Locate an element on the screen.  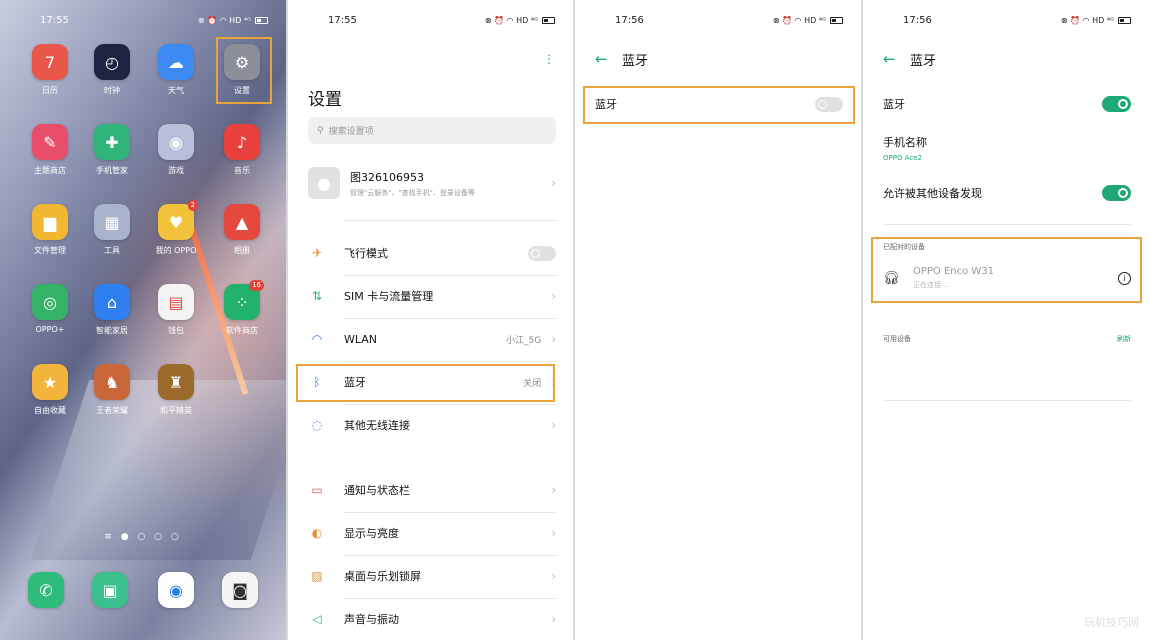
app-label: 手机管家 is located at coordinates (112, 170).